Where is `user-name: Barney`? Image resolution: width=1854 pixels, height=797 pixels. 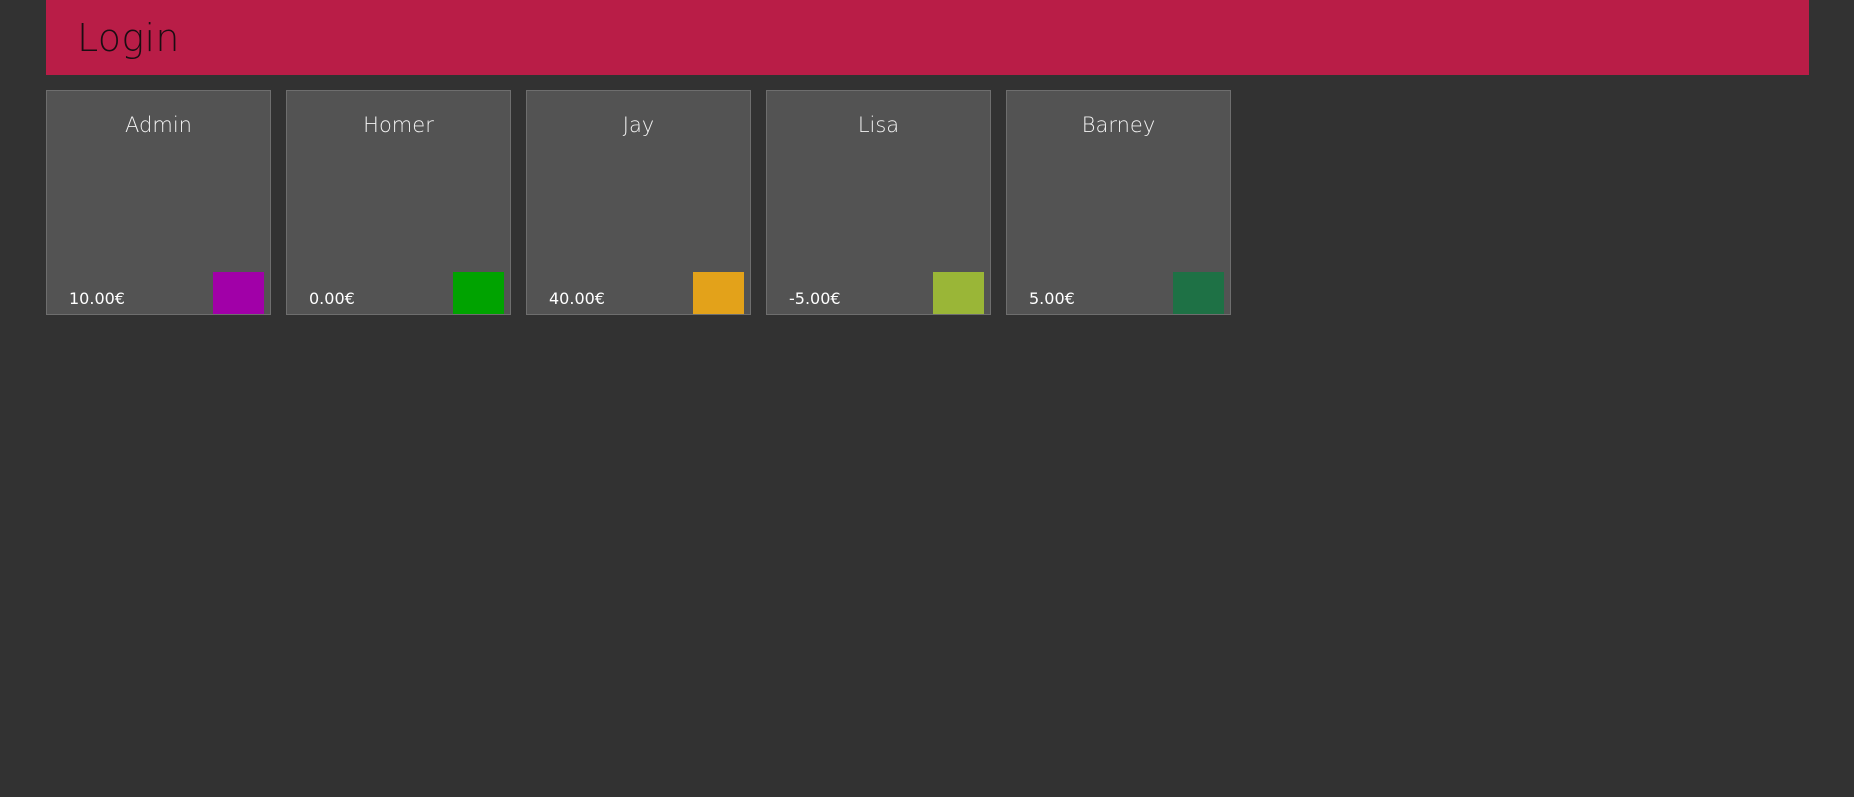 user-name: Barney is located at coordinates (1118, 125).